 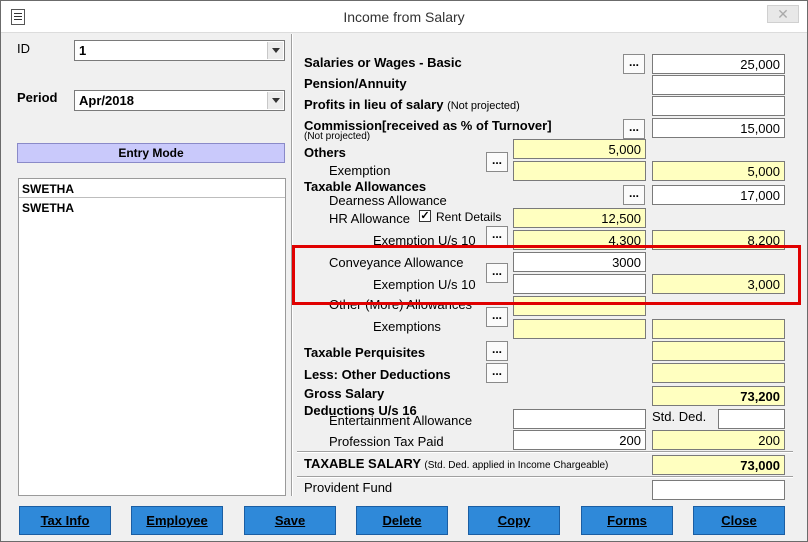 What do you see at coordinates (383, 62) in the screenshot?
I see `basic-label: Salaries or Wages - Basic` at bounding box center [383, 62].